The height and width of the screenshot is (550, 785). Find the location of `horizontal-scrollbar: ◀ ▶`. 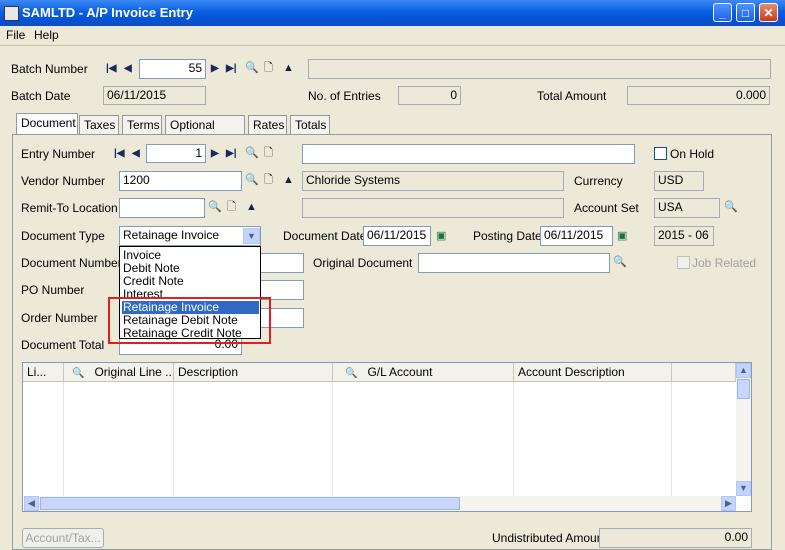

horizontal-scrollbar: ◀ ▶ is located at coordinates (380, 503).